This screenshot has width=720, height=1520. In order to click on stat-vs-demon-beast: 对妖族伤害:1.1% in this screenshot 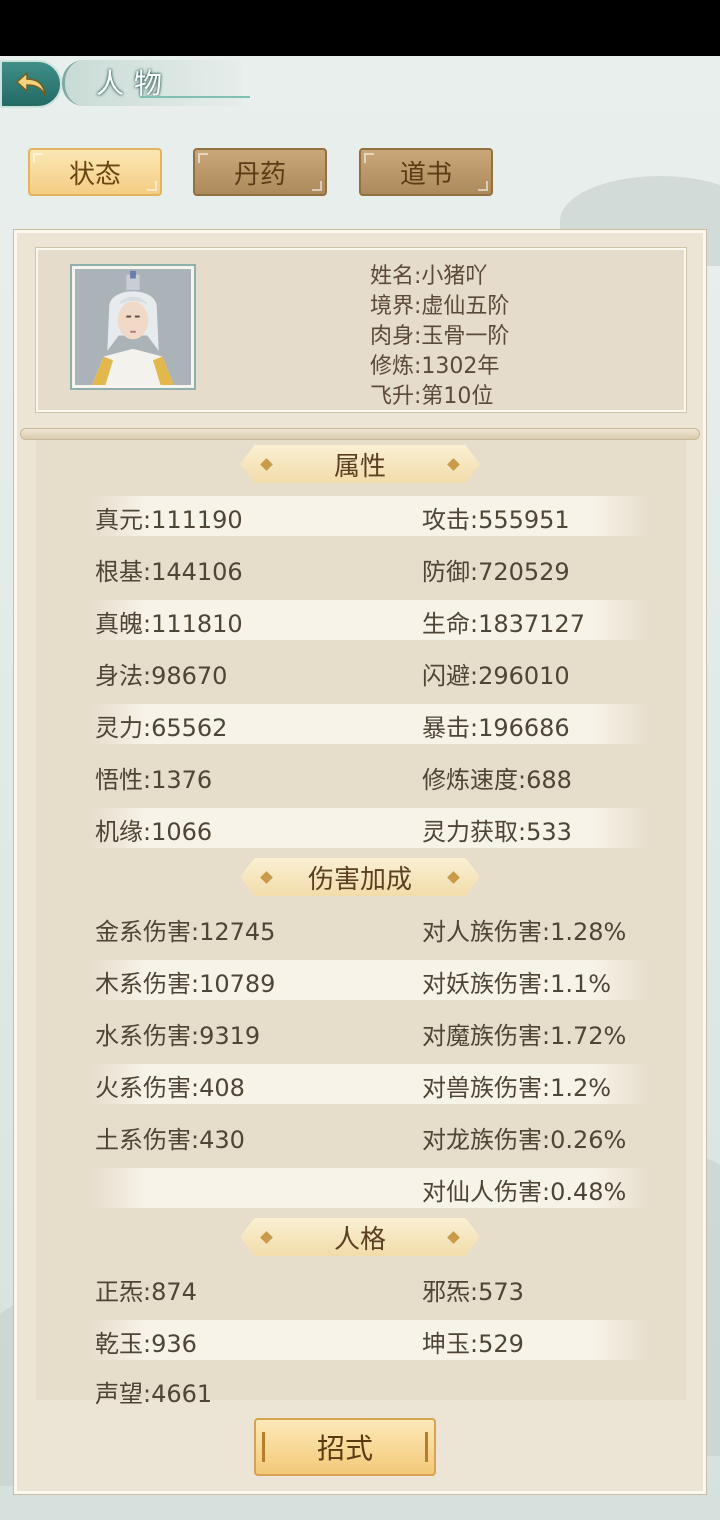, I will do `click(517, 984)`.